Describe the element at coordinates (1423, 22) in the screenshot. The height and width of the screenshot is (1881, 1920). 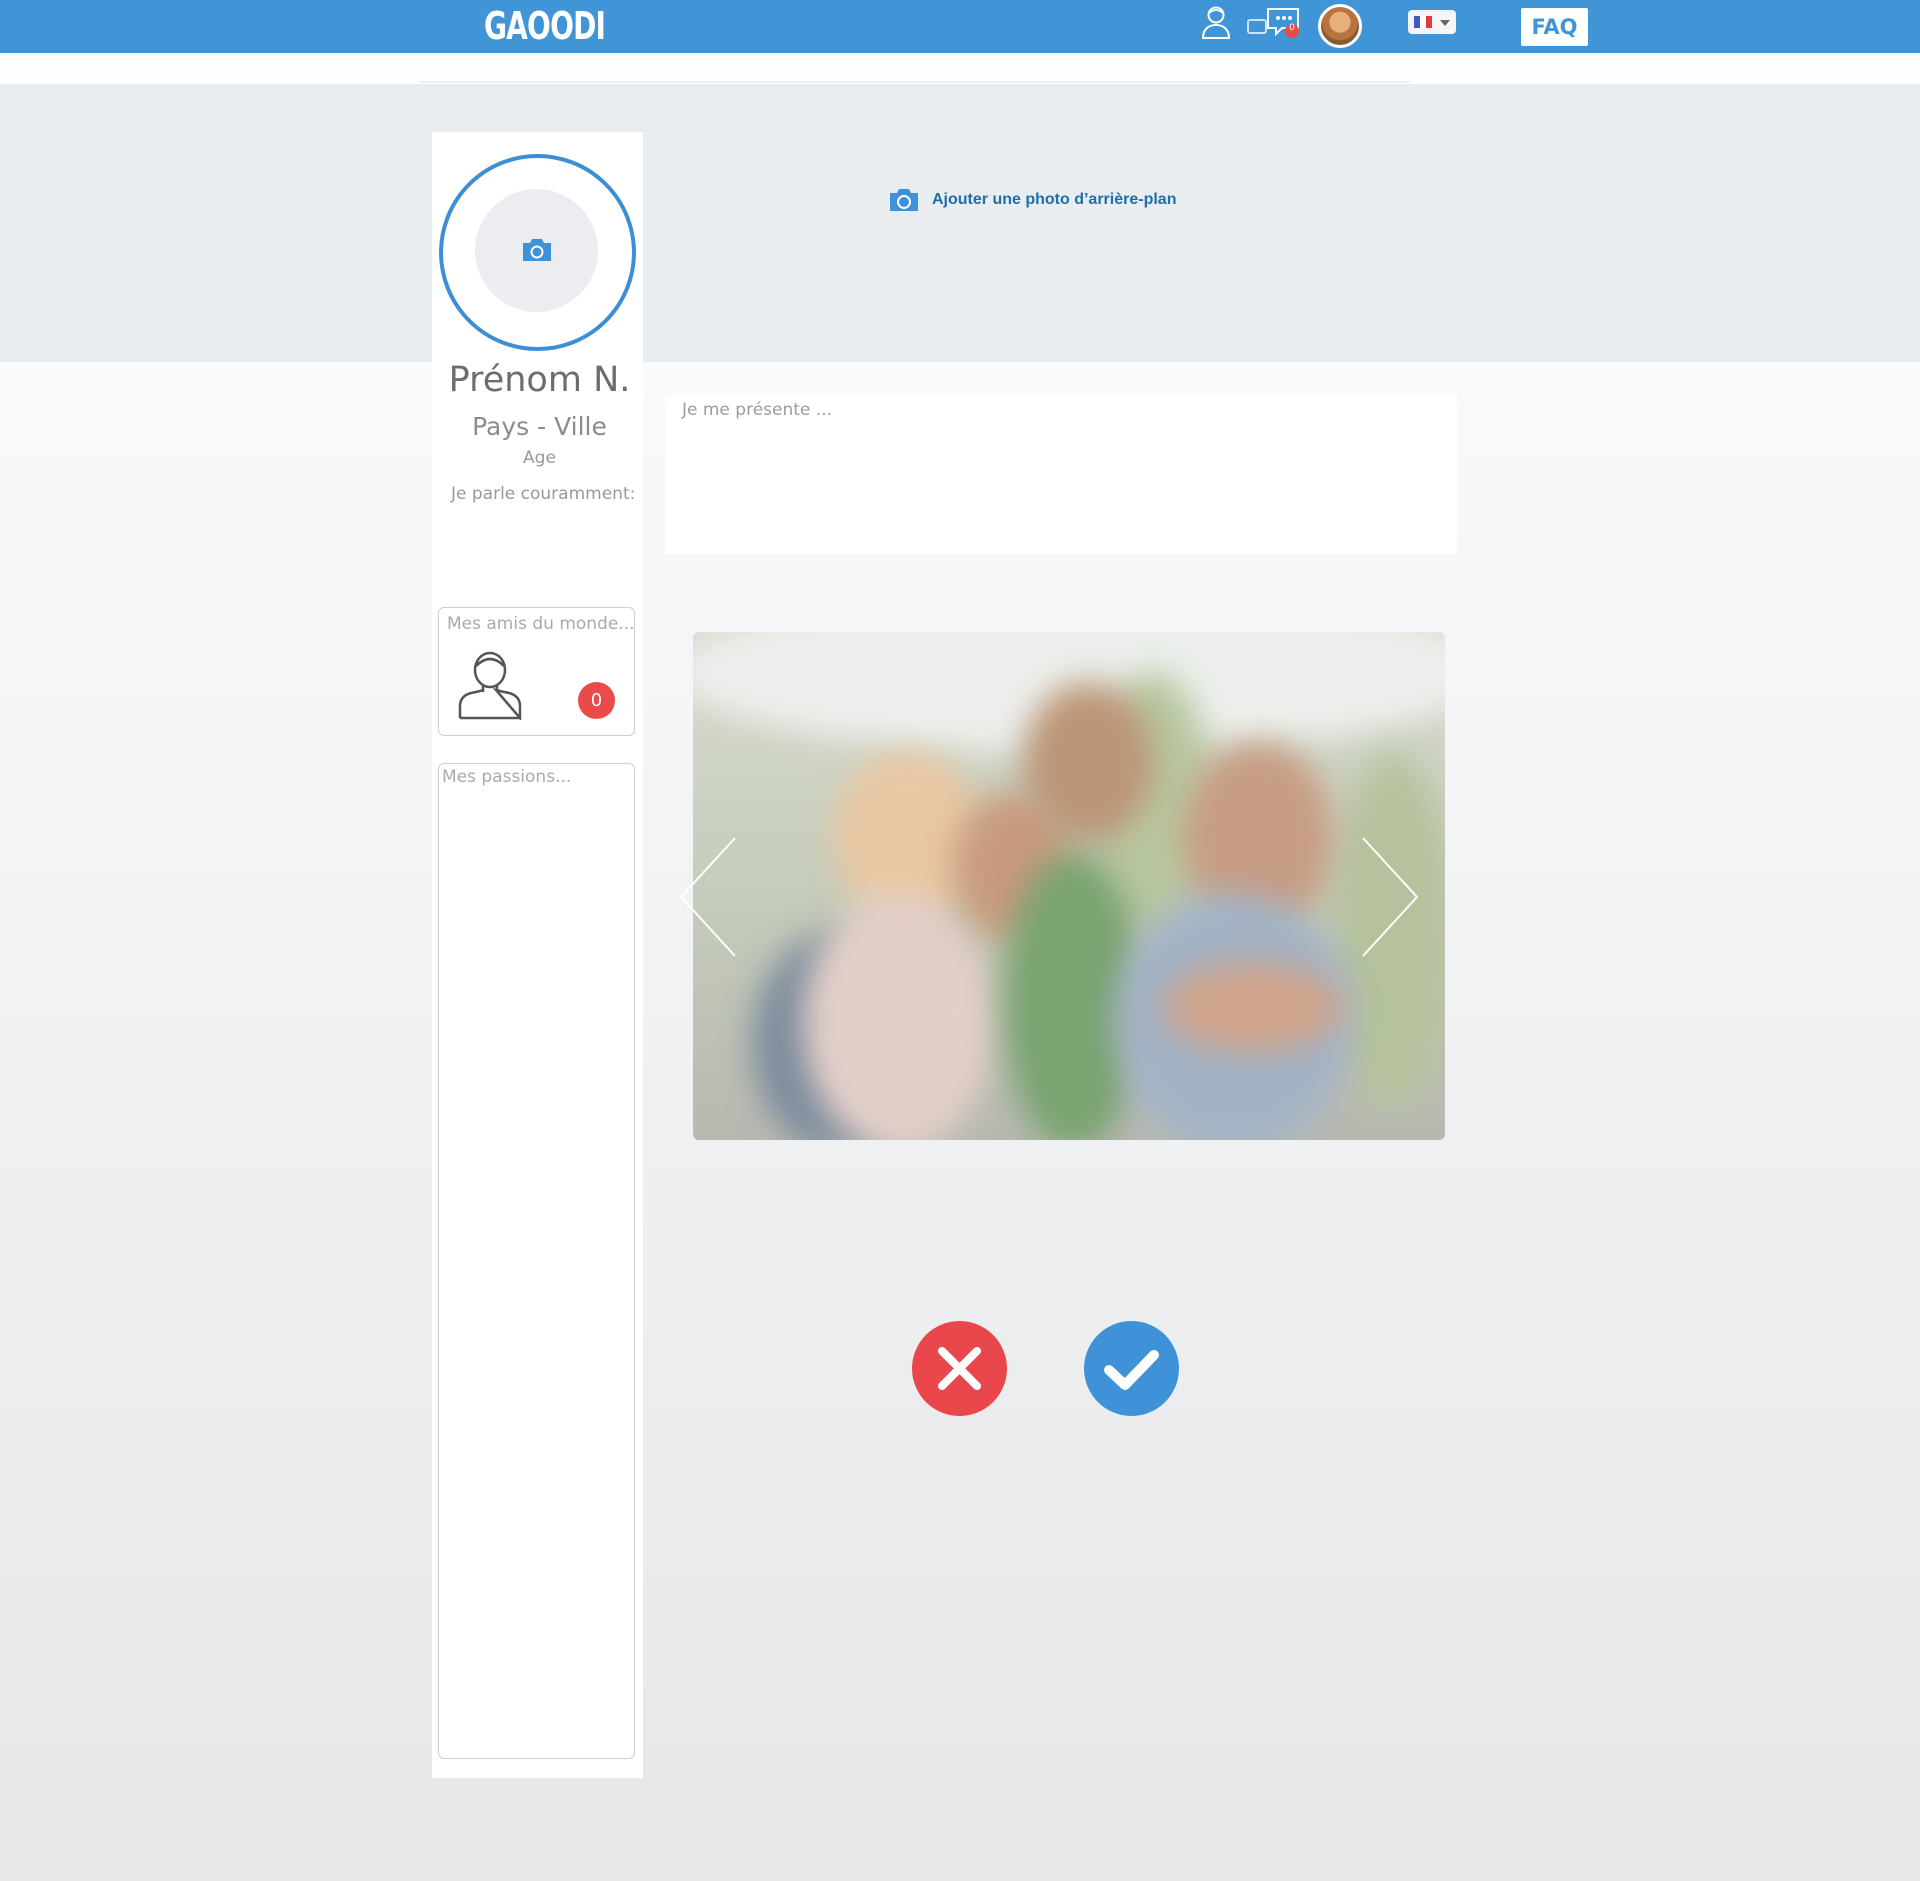
I see `flag-fr-icon` at that location.